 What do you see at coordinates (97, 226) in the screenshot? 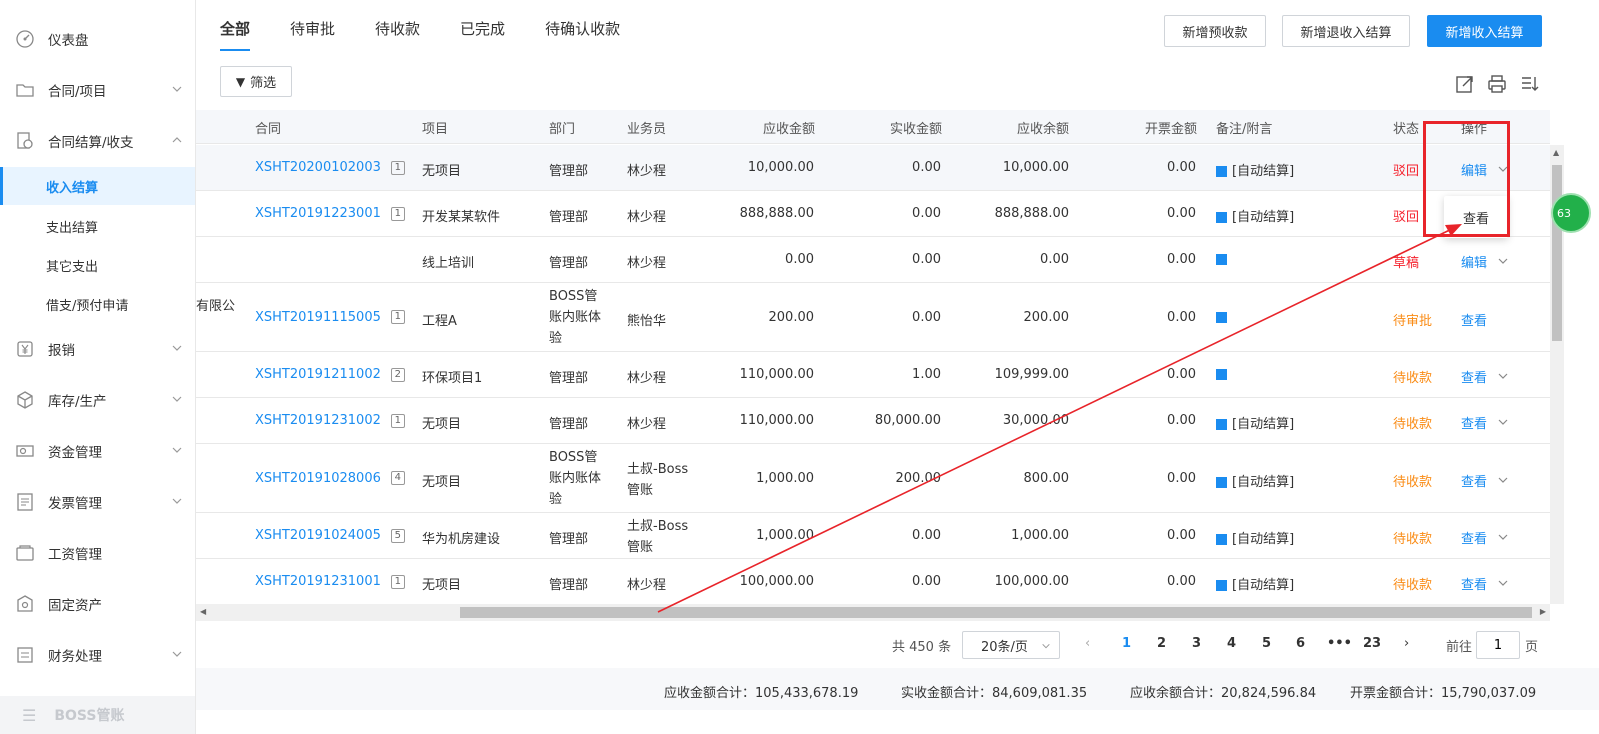
I see `sidebar-subitem-expense: 支出结算` at bounding box center [97, 226].